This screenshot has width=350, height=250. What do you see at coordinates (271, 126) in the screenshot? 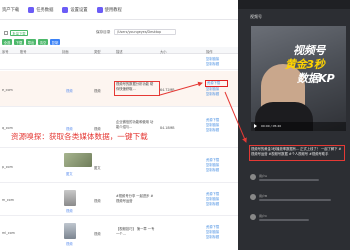
I see `video-time: 00:00 / 05:20` at bounding box center [271, 126].